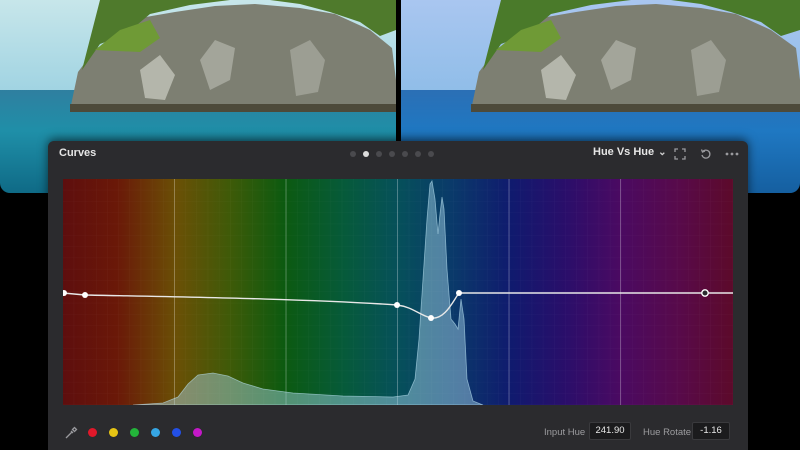 This screenshot has height=450, width=800. What do you see at coordinates (610, 431) in the screenshot?
I see `input-hue-field: 241.90` at bounding box center [610, 431].